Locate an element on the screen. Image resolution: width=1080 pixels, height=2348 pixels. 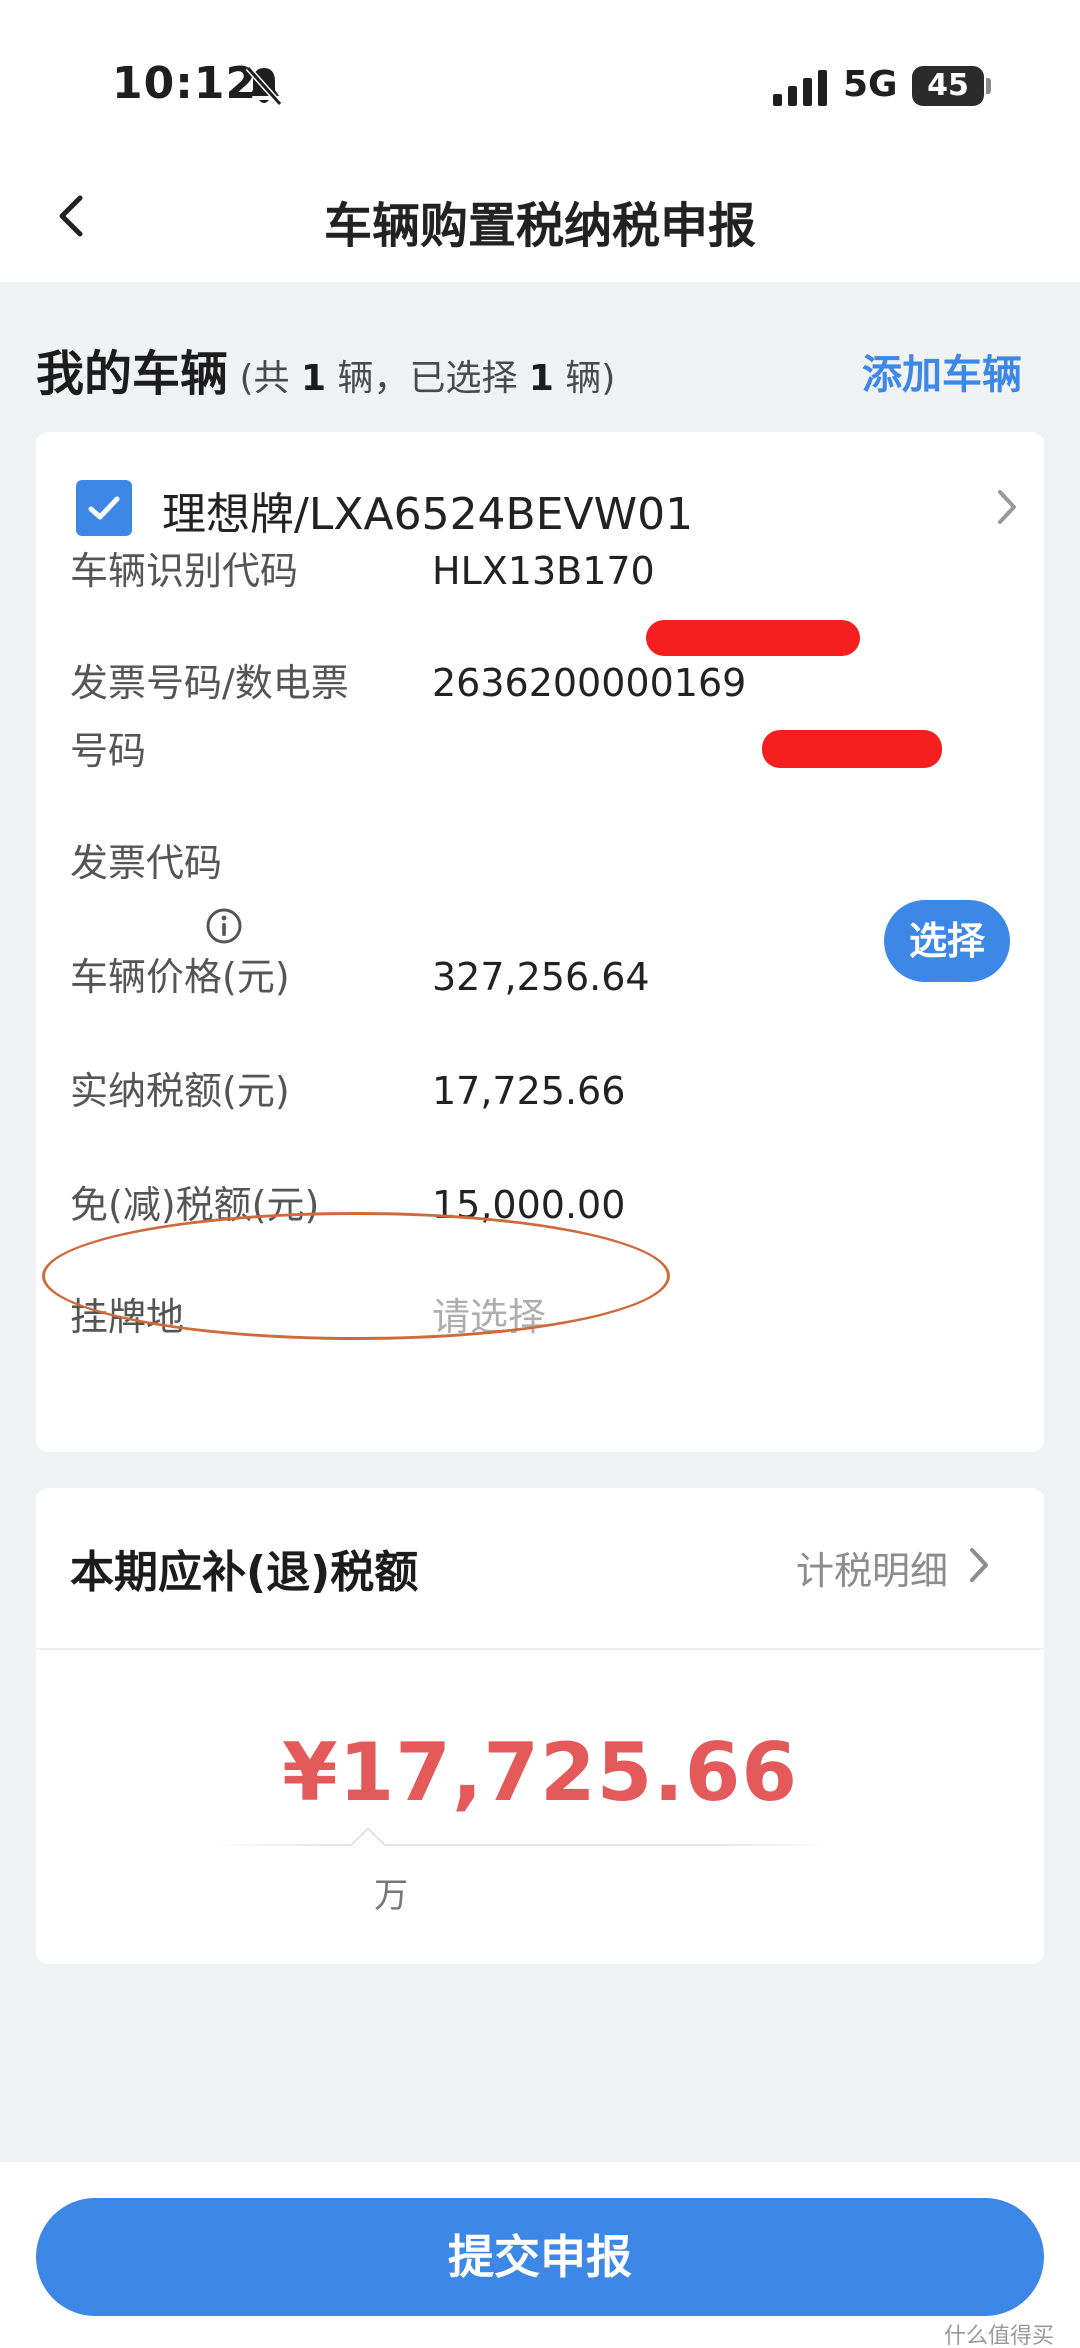
bottom-bar: 提交申报 is located at coordinates (540, 2255).